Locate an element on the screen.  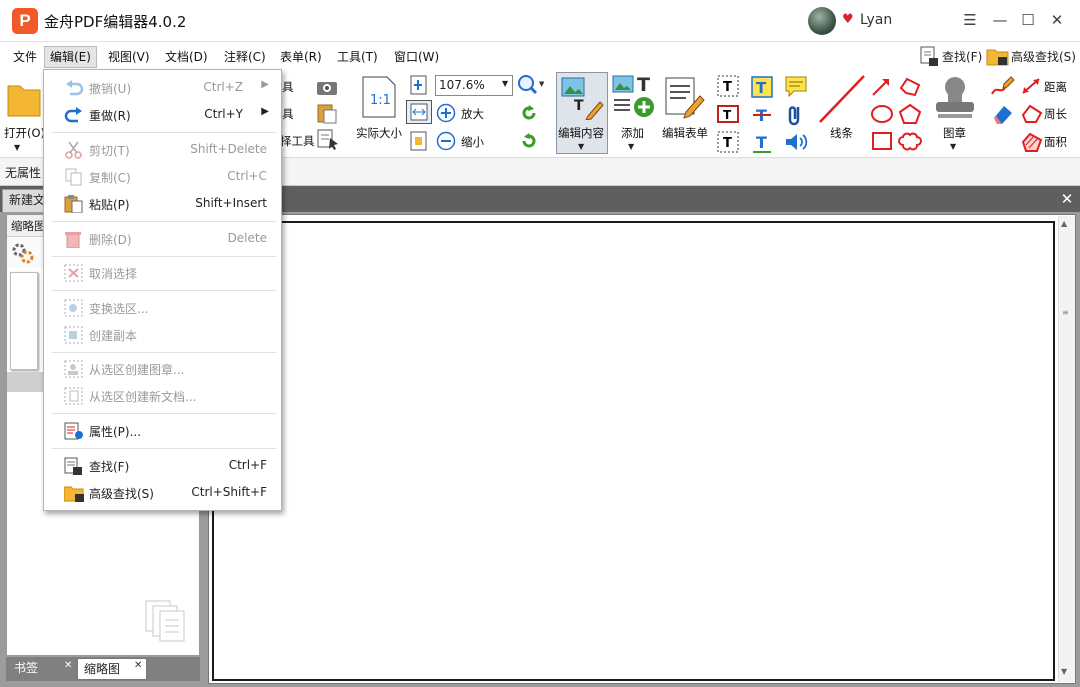
menu-item-find: 查找(F) Ctrl+F is located at coordinates (162, 466).